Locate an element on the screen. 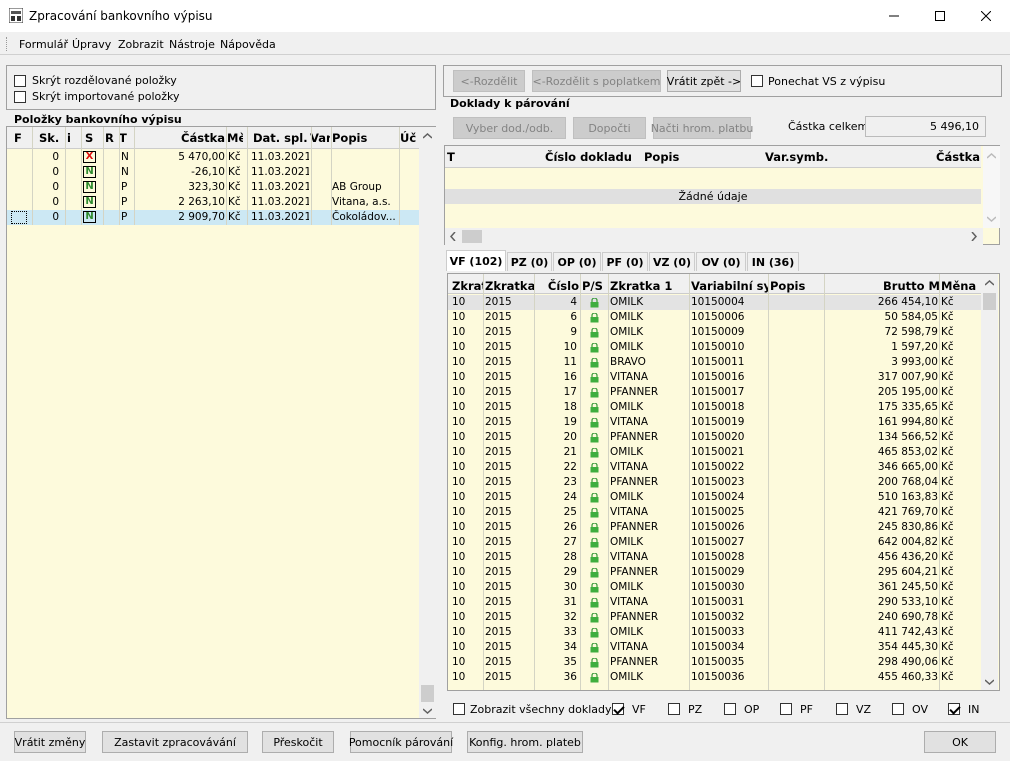 This screenshot has width=1010, height=761. table-row: 0 N N -26,10 Kč 11.03.2021 is located at coordinates (213, 172).